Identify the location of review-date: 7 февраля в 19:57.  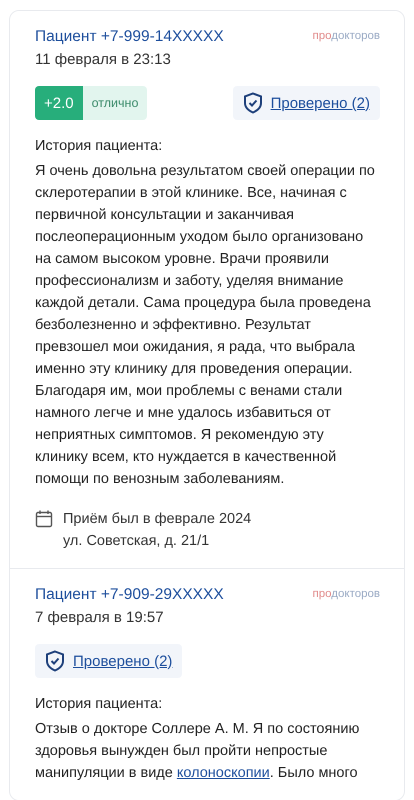
(100, 617).